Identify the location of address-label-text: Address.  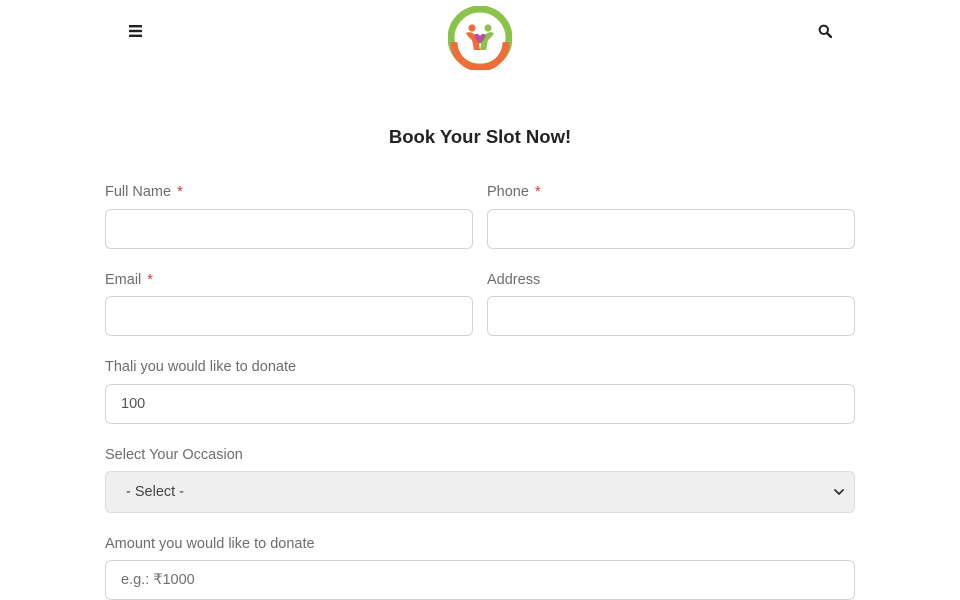
(514, 280).